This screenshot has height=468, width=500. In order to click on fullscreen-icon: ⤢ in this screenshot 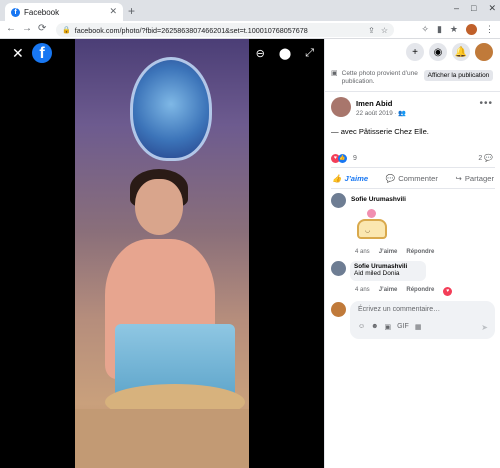, I will do `click(309, 53)`.